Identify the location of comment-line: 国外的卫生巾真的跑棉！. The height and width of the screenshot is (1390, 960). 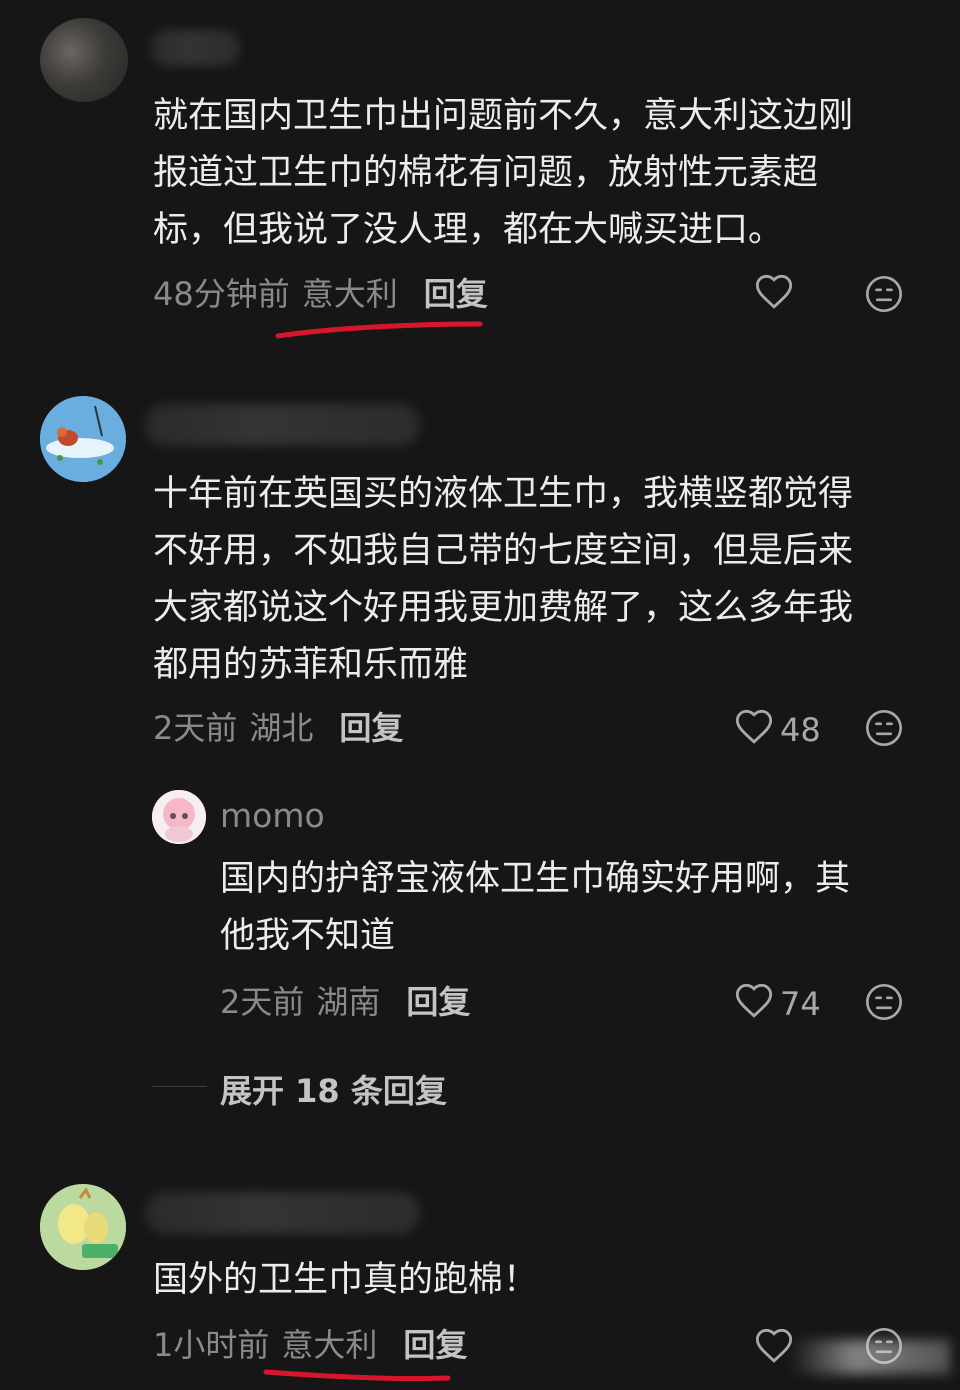
(346, 1280).